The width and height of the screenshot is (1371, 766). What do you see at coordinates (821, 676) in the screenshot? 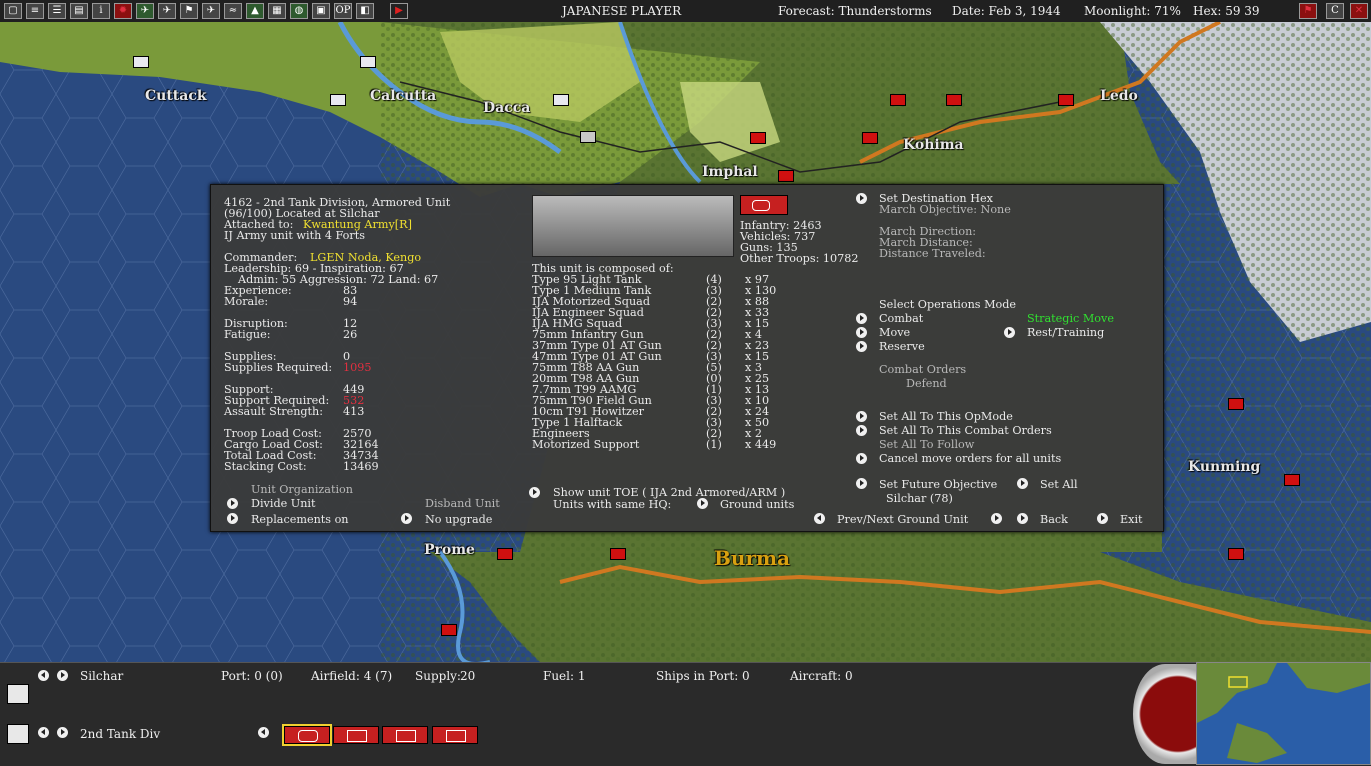
I see `aircraft-info: Aircraft: 0` at bounding box center [821, 676].